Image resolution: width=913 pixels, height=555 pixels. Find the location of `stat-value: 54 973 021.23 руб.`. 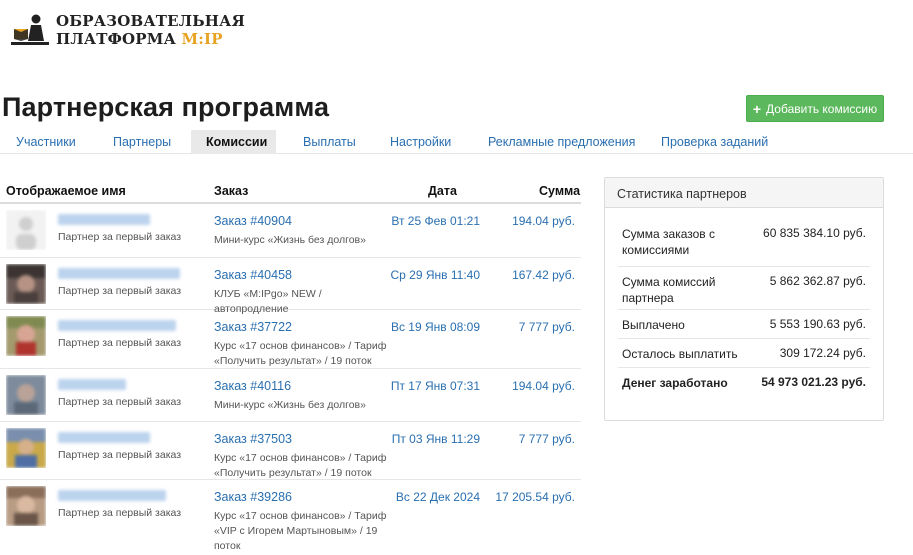

stat-value: 54 973 021.23 руб. is located at coordinates (813, 382).